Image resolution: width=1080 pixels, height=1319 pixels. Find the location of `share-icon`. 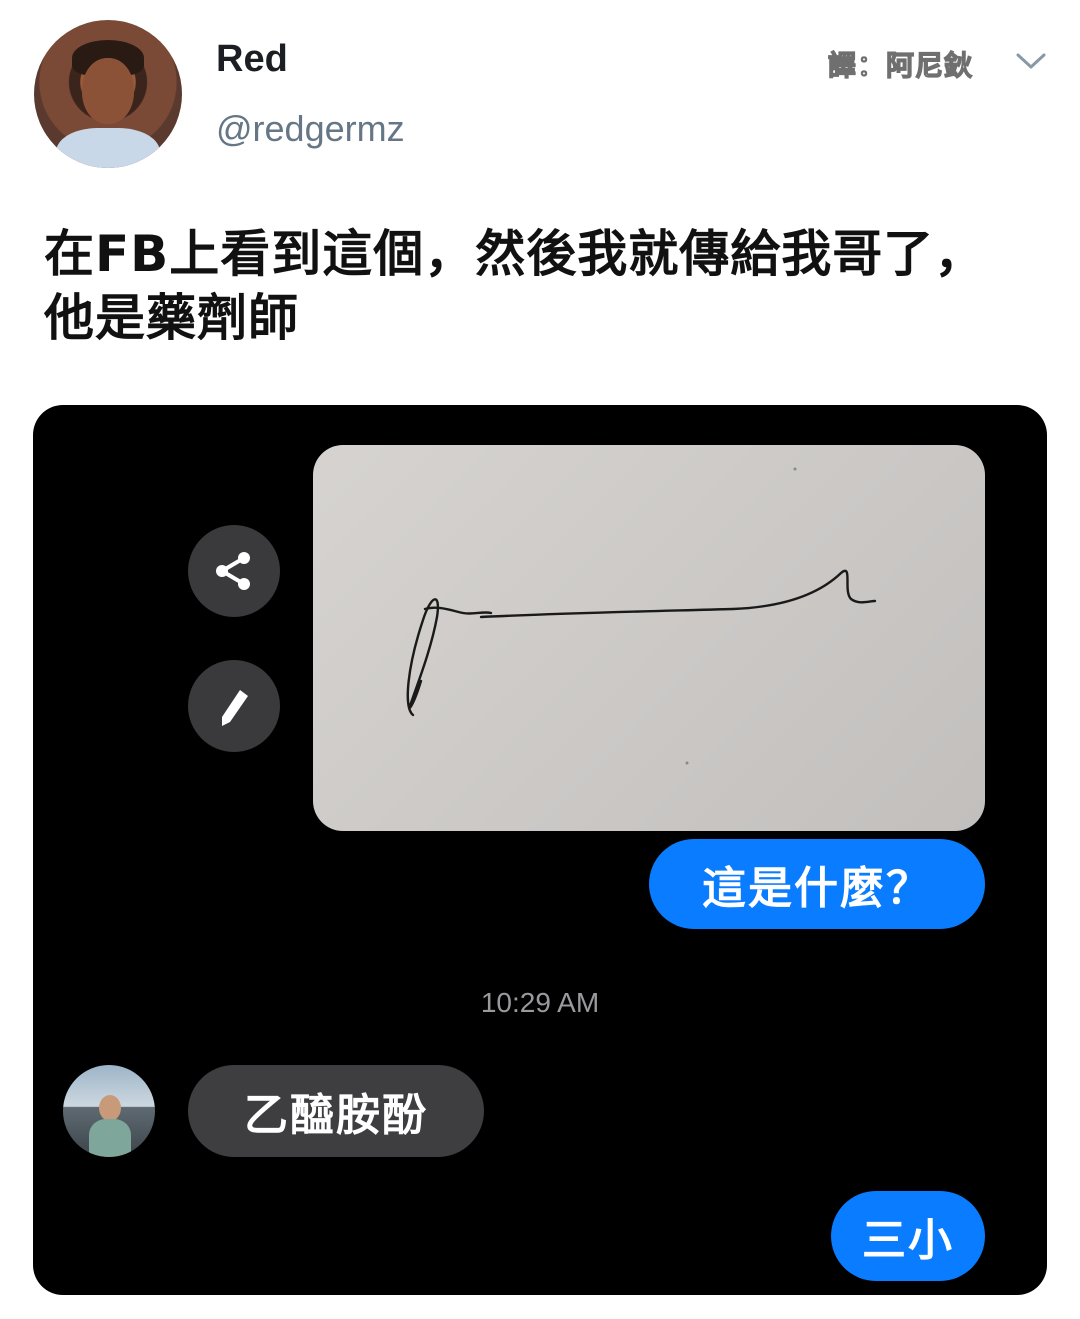

share-icon is located at coordinates (233, 571).